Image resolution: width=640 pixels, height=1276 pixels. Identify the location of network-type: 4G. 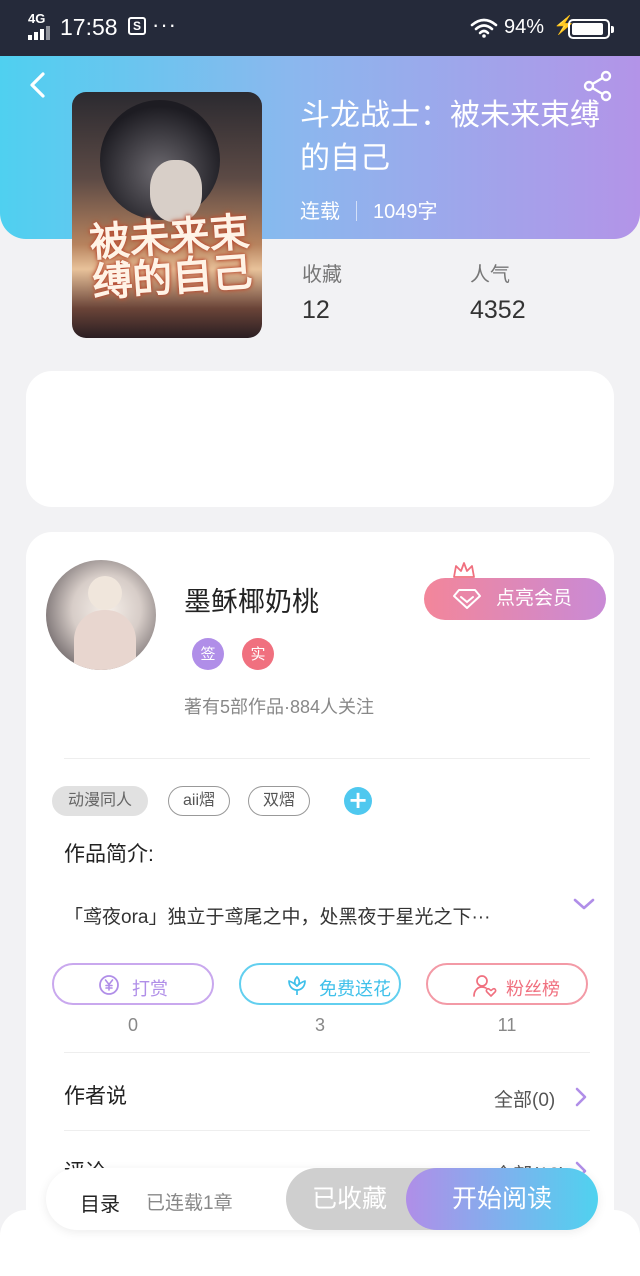
(37, 18).